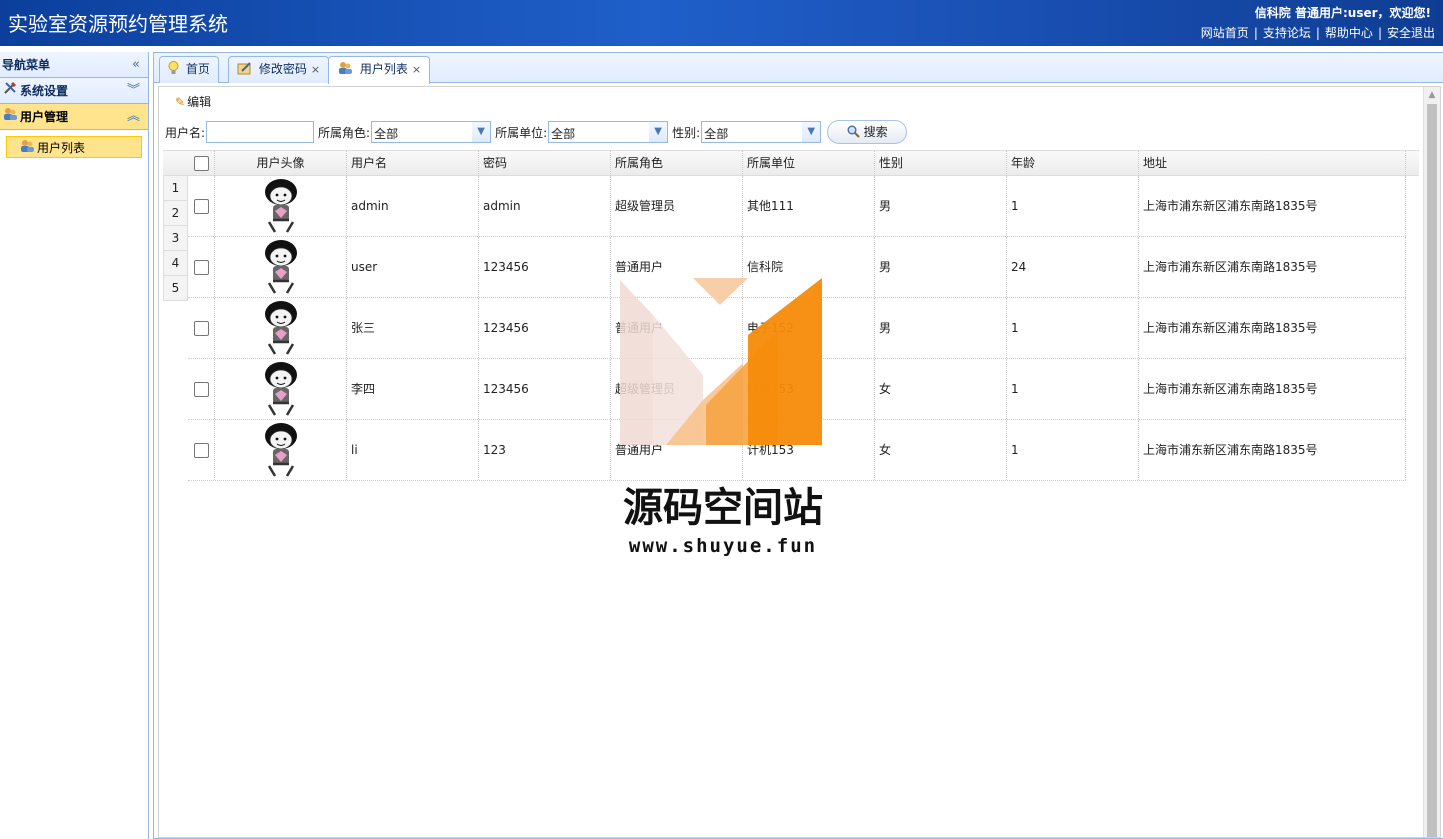 This screenshot has width=1443, height=839. Describe the element at coordinates (281, 163) in the screenshot. I see `column-header: 用户头像` at that location.